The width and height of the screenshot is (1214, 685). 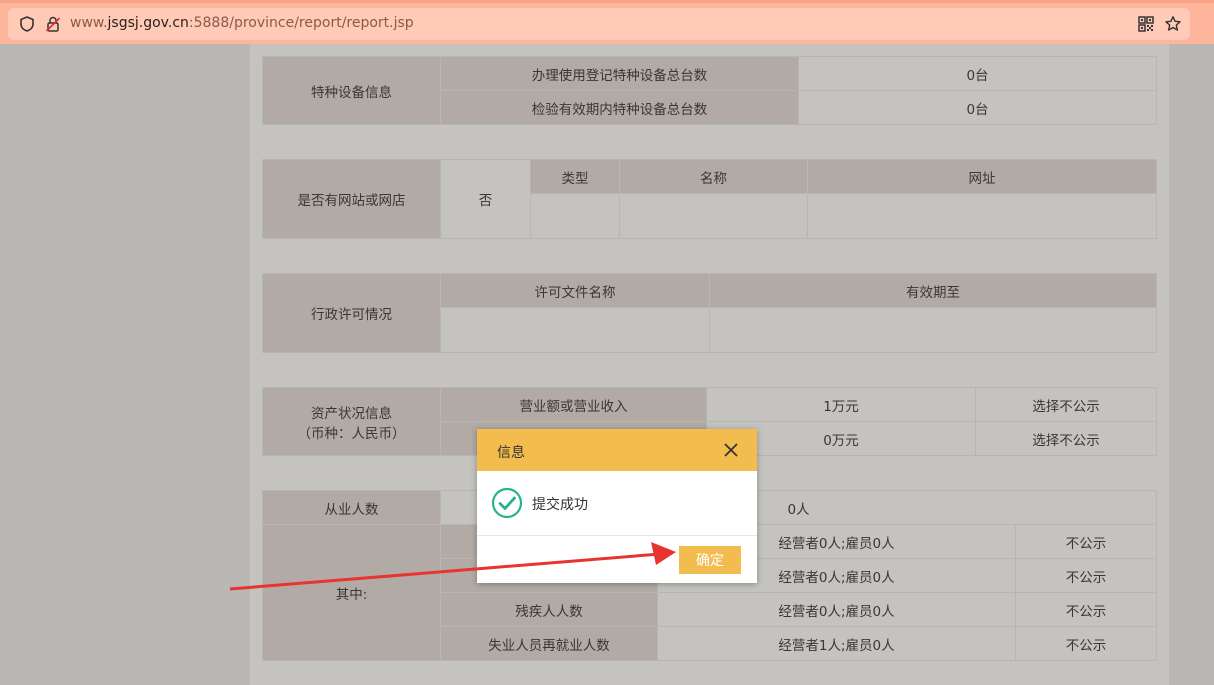 What do you see at coordinates (549, 643) in the screenshot?
I see `reemployed-label: 失业人员再就业人数` at bounding box center [549, 643].